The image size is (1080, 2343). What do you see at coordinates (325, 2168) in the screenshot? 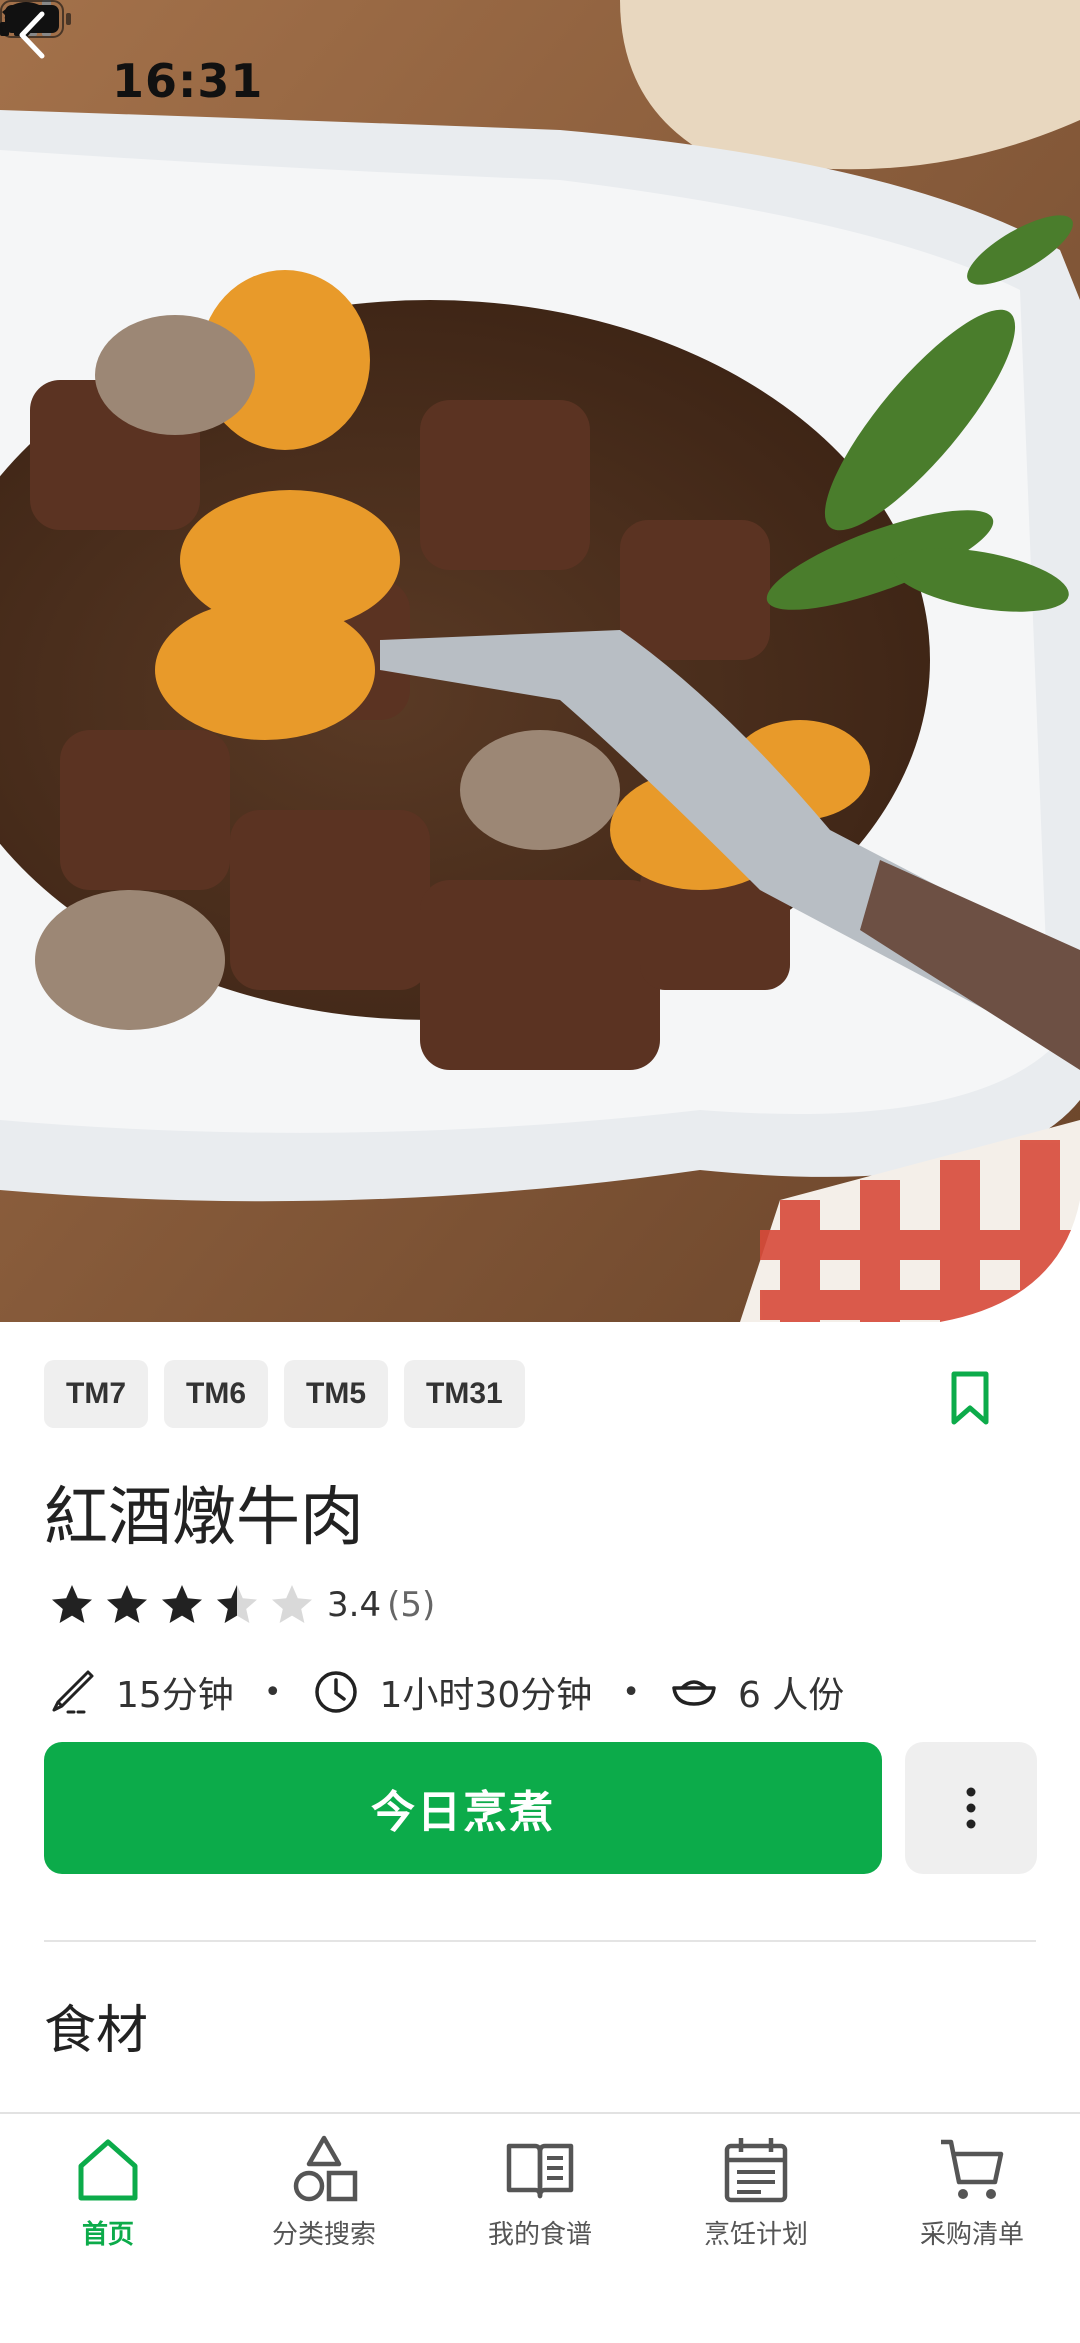
I see `shapes-icon` at bounding box center [325, 2168].